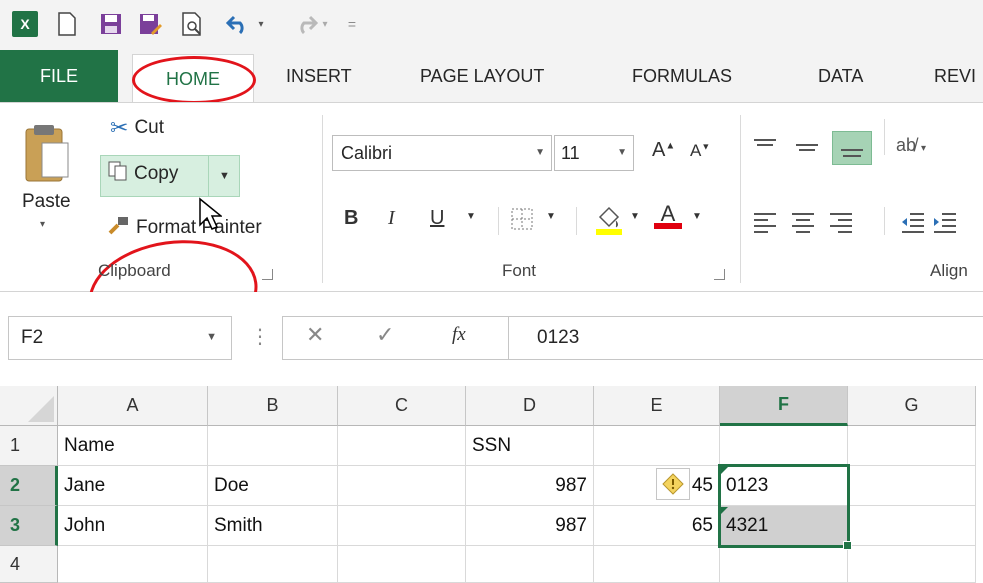  I want to click on top-align-icon, so click(765, 150).